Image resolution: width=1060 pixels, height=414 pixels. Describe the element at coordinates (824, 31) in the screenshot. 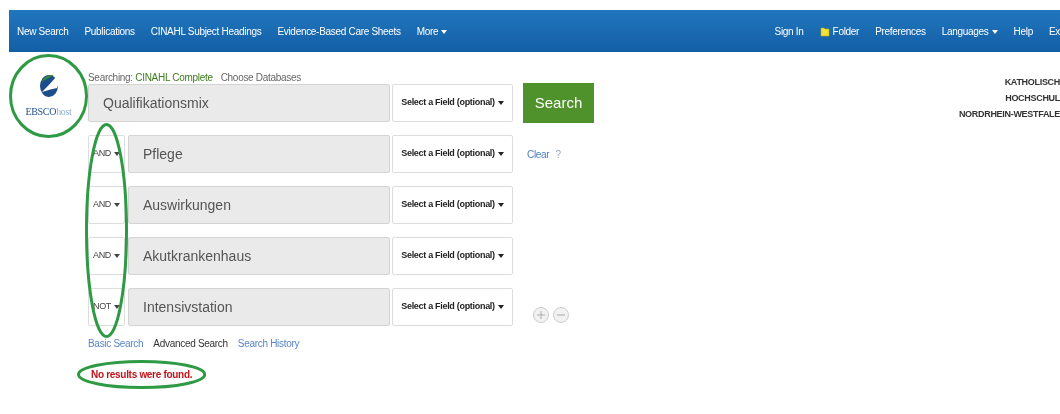

I see `folder-icon` at that location.